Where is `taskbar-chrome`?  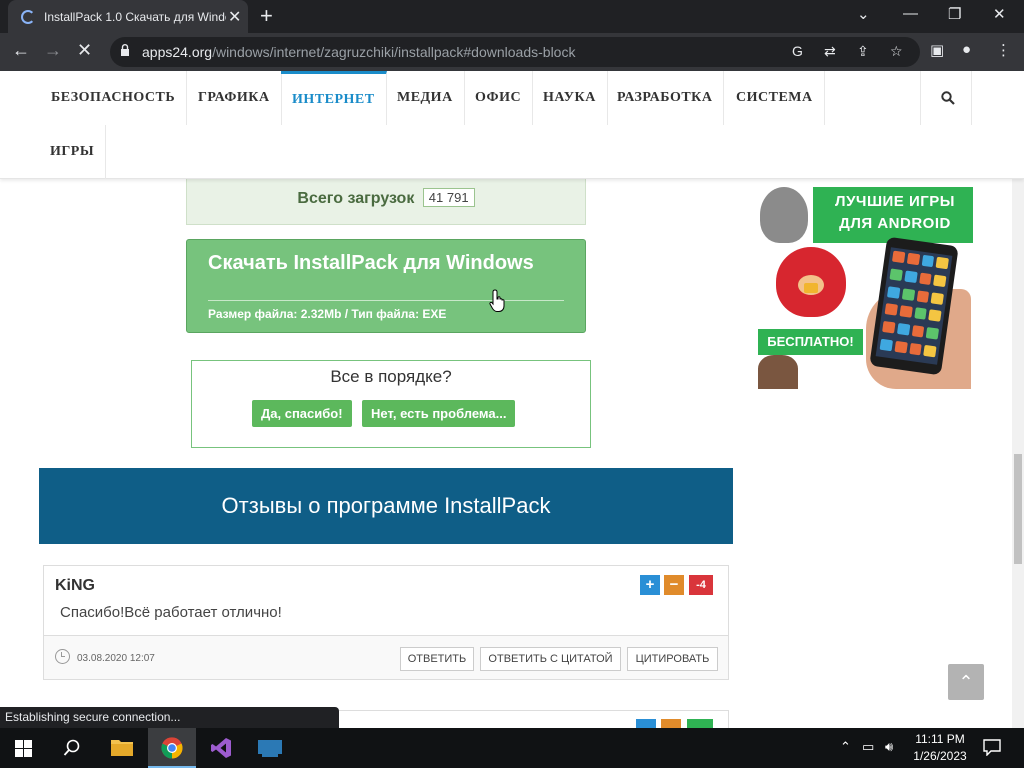
taskbar-chrome is located at coordinates (172, 748).